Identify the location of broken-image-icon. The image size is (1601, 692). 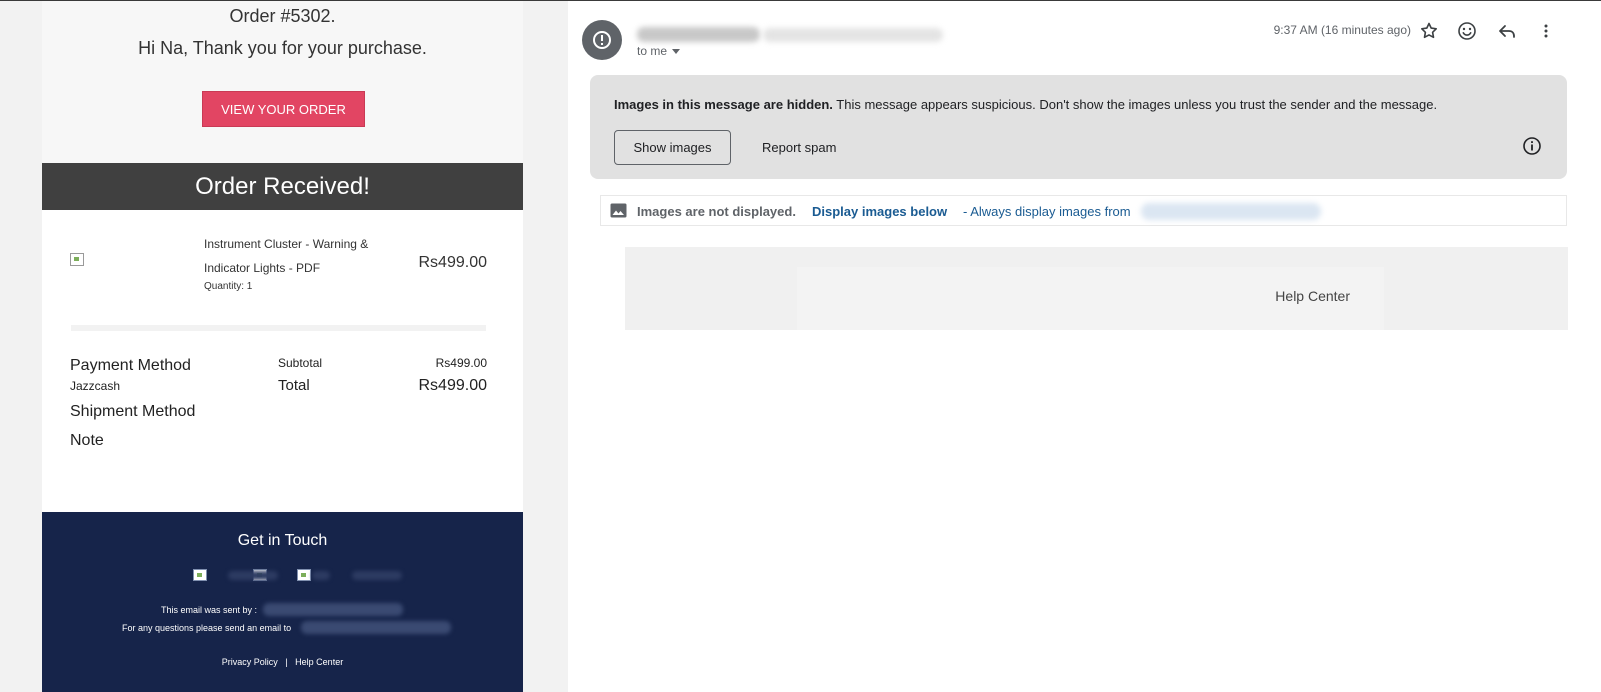
(77, 259).